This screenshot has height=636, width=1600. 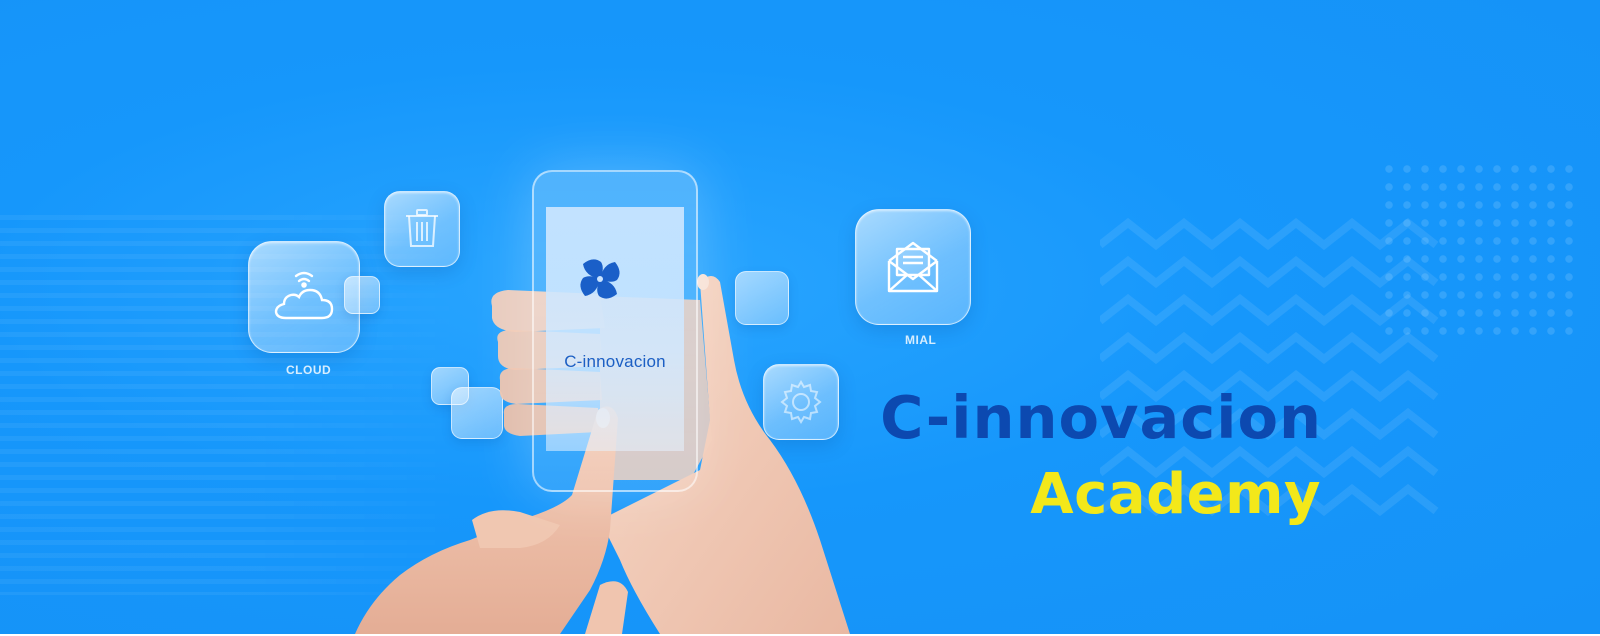 I want to click on headline-academy: Academy, so click(x=1175, y=494).